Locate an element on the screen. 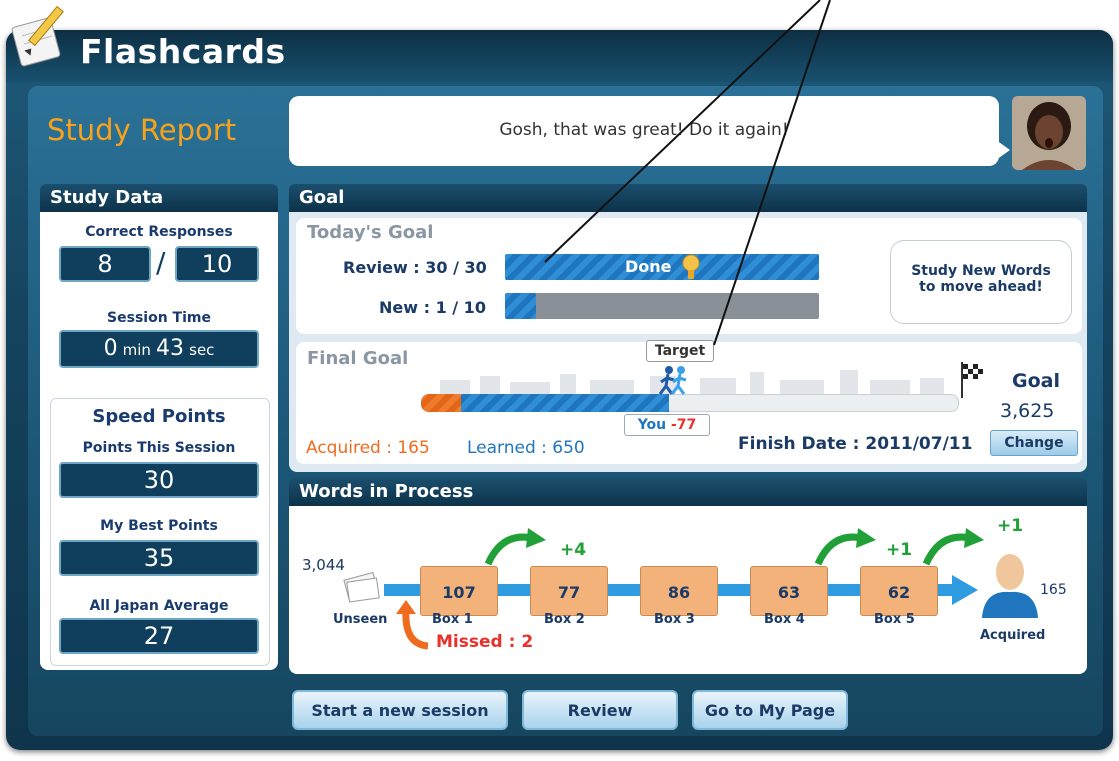 Image resolution: width=1119 pixels, height=761 pixels. medal-icon is located at coordinates (691, 266).